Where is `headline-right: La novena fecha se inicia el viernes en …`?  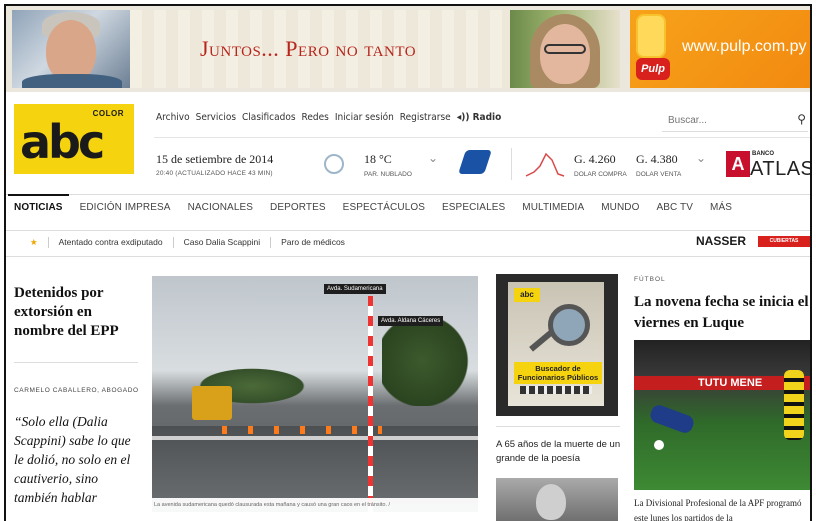
headline-right: La novena fecha se inicia el viernes en … is located at coordinates (722, 313).